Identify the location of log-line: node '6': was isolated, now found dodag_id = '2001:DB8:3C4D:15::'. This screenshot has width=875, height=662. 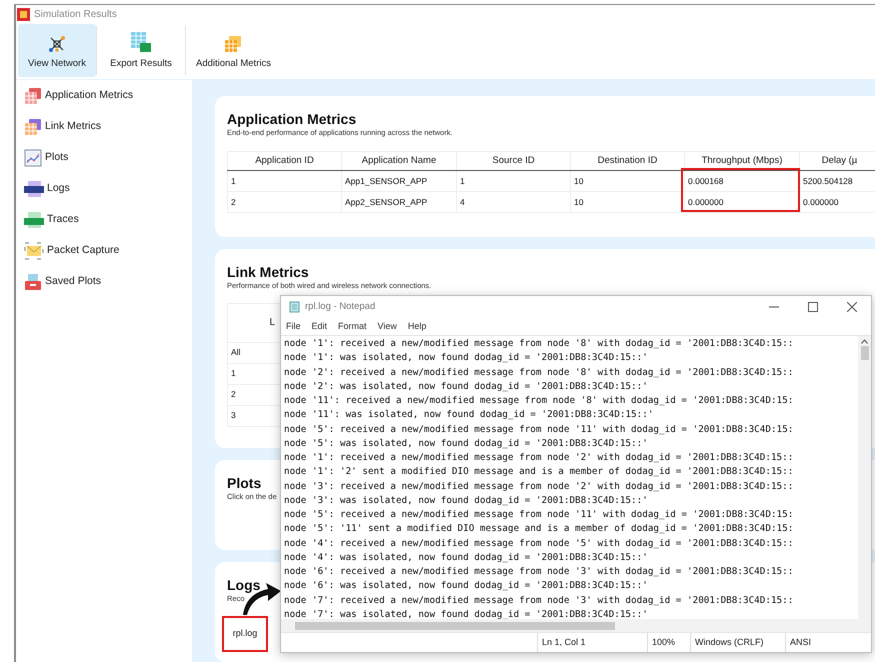
(466, 586).